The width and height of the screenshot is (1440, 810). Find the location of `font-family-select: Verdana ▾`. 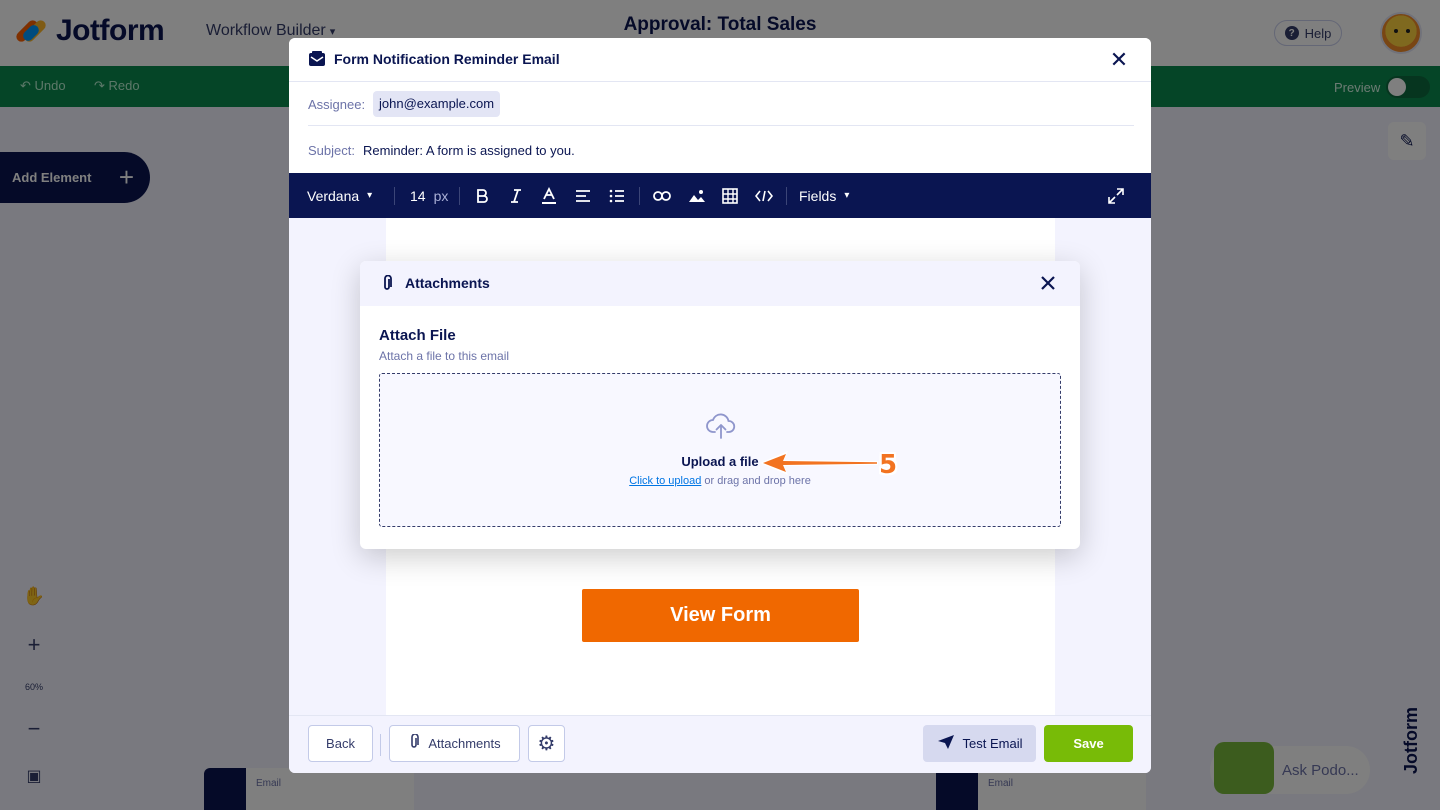

font-family-select: Verdana ▾ is located at coordinates (339, 195).